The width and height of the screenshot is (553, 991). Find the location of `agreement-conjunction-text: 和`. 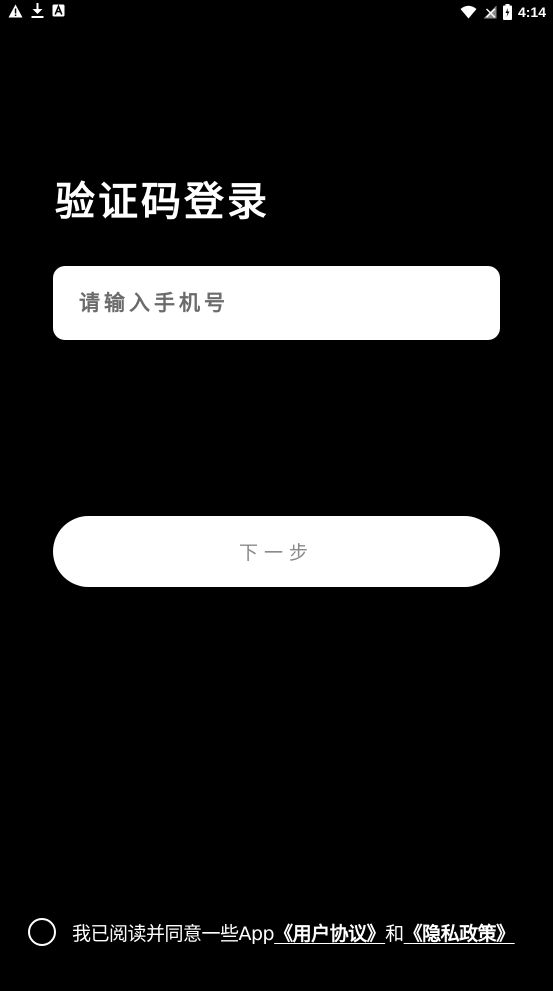

agreement-conjunction-text: 和 is located at coordinates (394, 933).